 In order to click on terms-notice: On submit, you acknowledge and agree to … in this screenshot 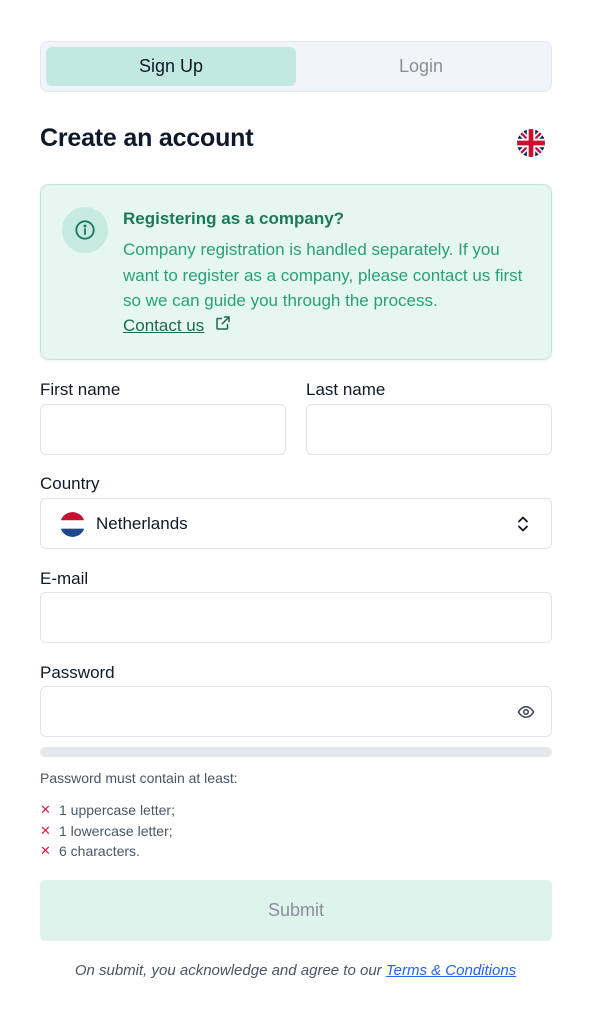, I will do `click(295, 970)`.